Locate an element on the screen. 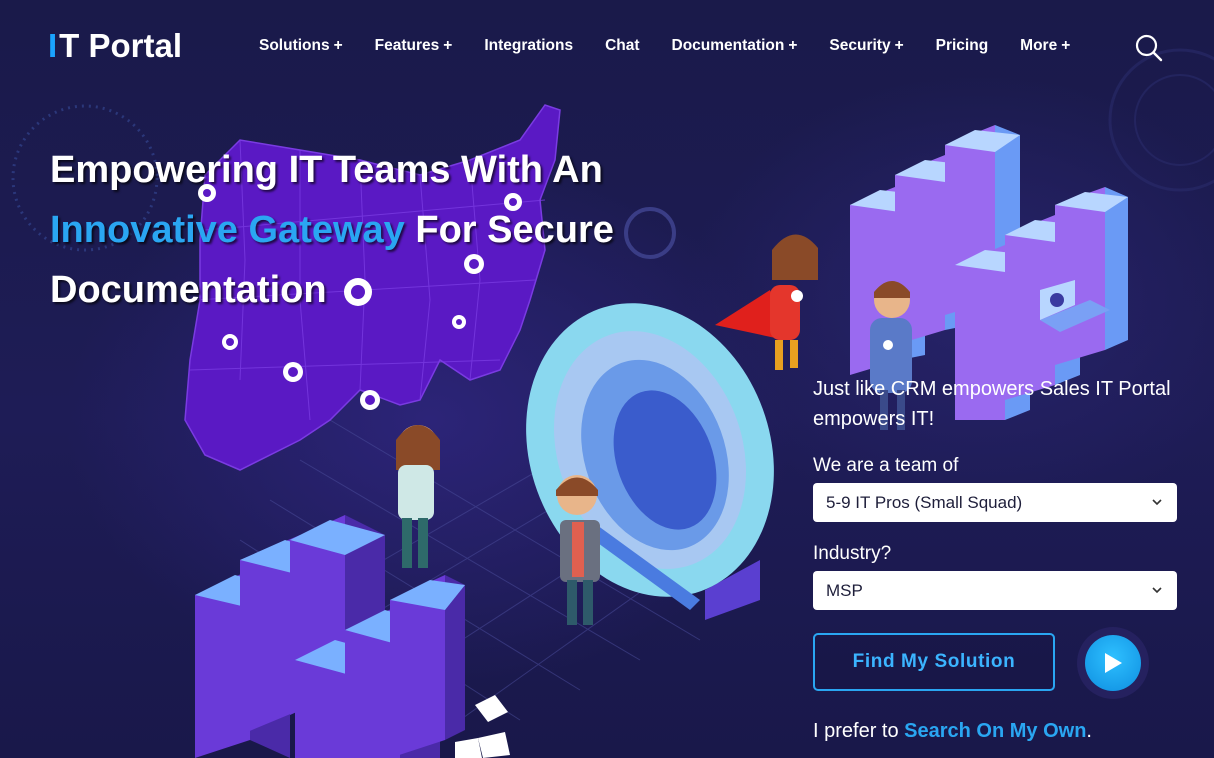 This screenshot has width=1214, height=758. hero-accent-text: Innovative Gateway is located at coordinates (227, 230).